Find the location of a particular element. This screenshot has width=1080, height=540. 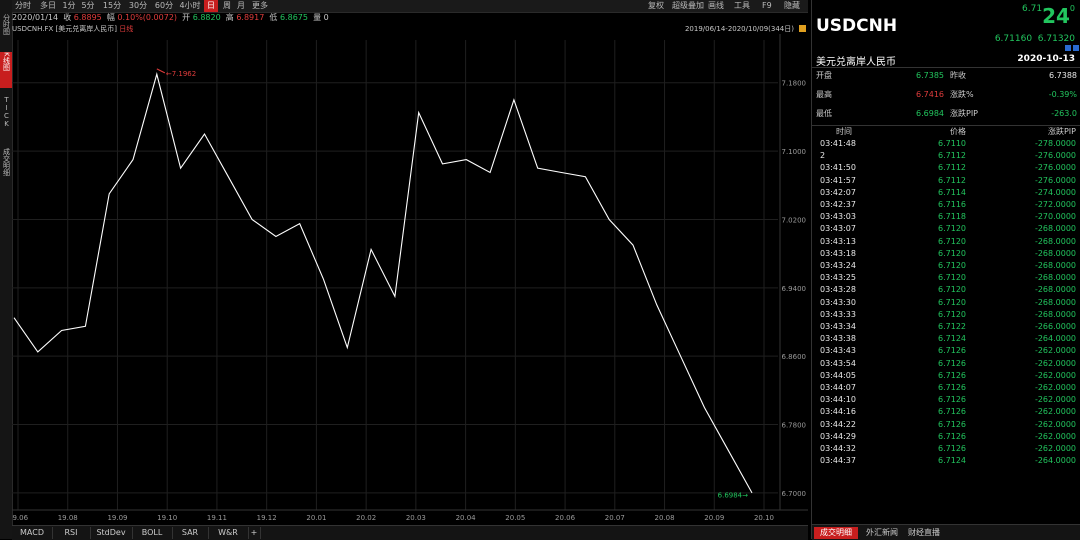

y-tick-label: 6.7000 is located at coordinates (794, 494).